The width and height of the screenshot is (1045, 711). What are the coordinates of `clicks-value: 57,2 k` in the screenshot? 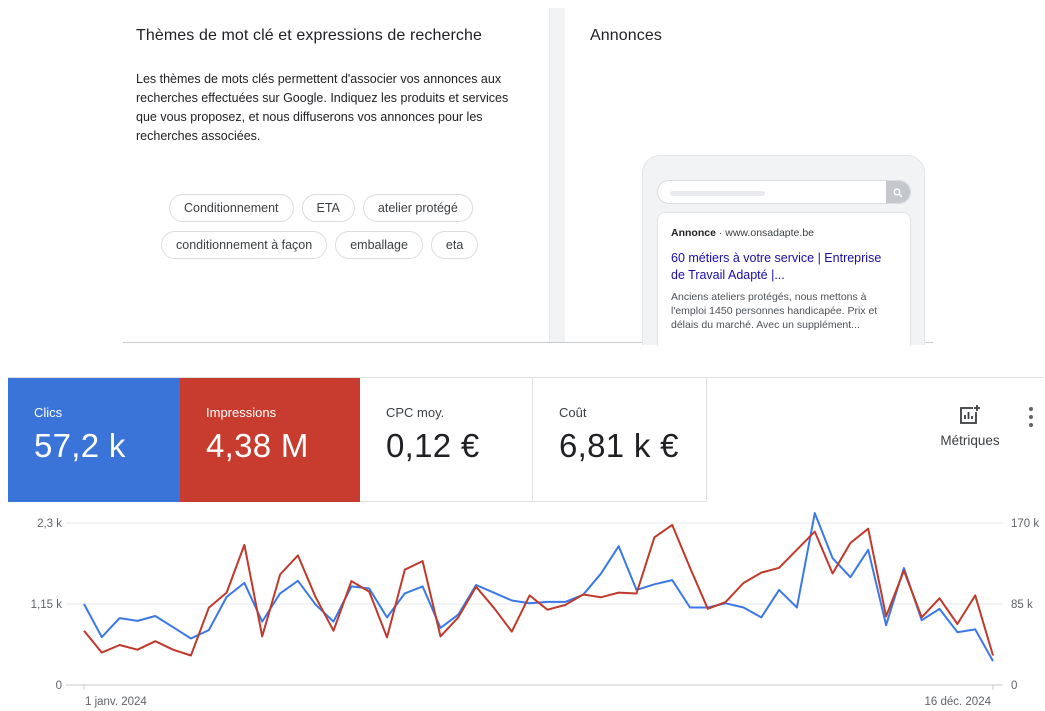 It's located at (80, 445).